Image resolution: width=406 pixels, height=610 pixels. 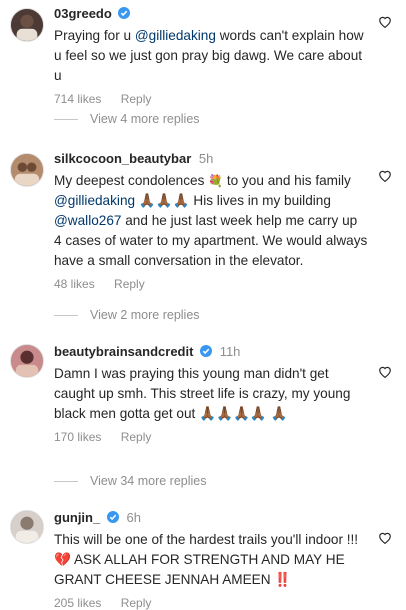 What do you see at coordinates (230, 351) in the screenshot?
I see `comment-time: 11h` at bounding box center [230, 351].